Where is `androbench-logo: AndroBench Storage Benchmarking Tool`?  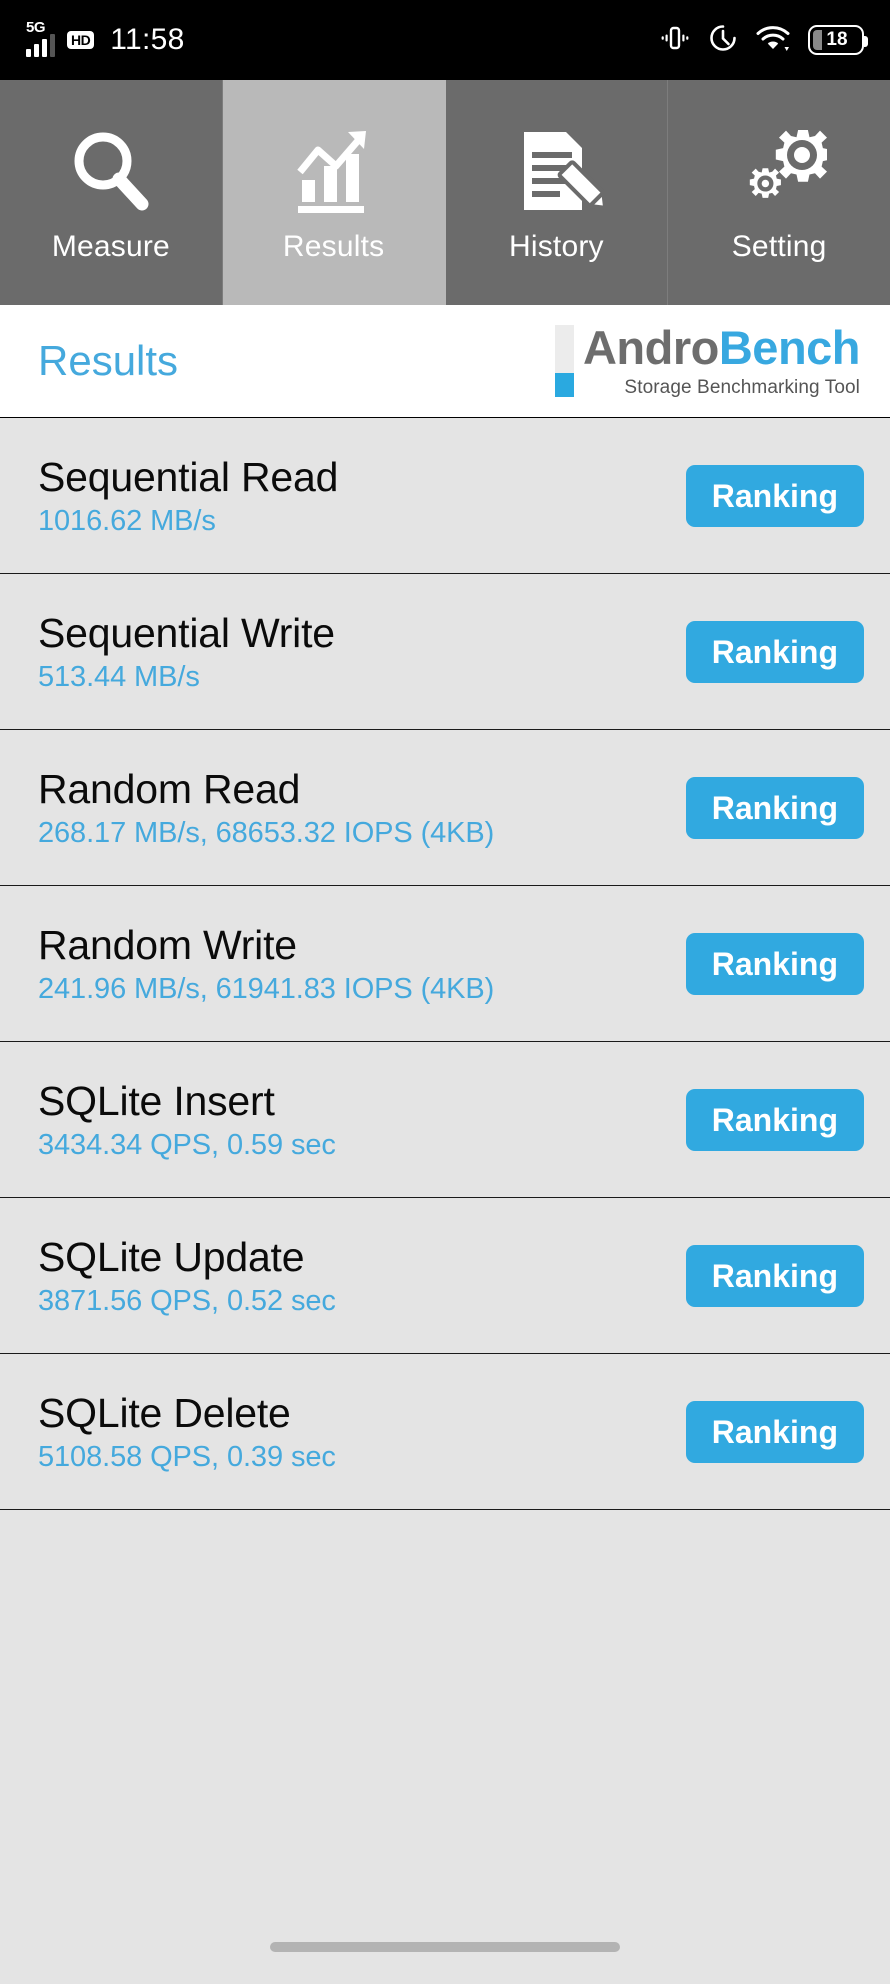
androbench-logo: AndroBench Storage Benchmarking Tool is located at coordinates (707, 359).